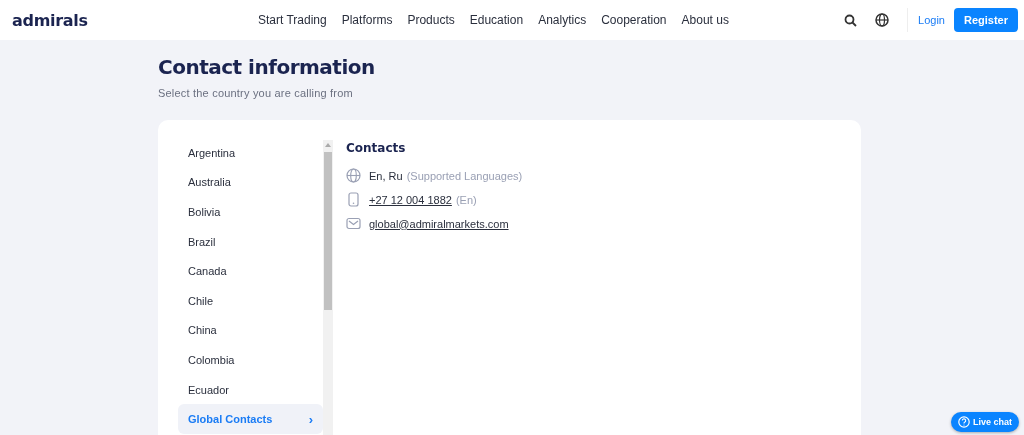  What do you see at coordinates (985, 20) in the screenshot?
I see `register-button: Register` at bounding box center [985, 20].